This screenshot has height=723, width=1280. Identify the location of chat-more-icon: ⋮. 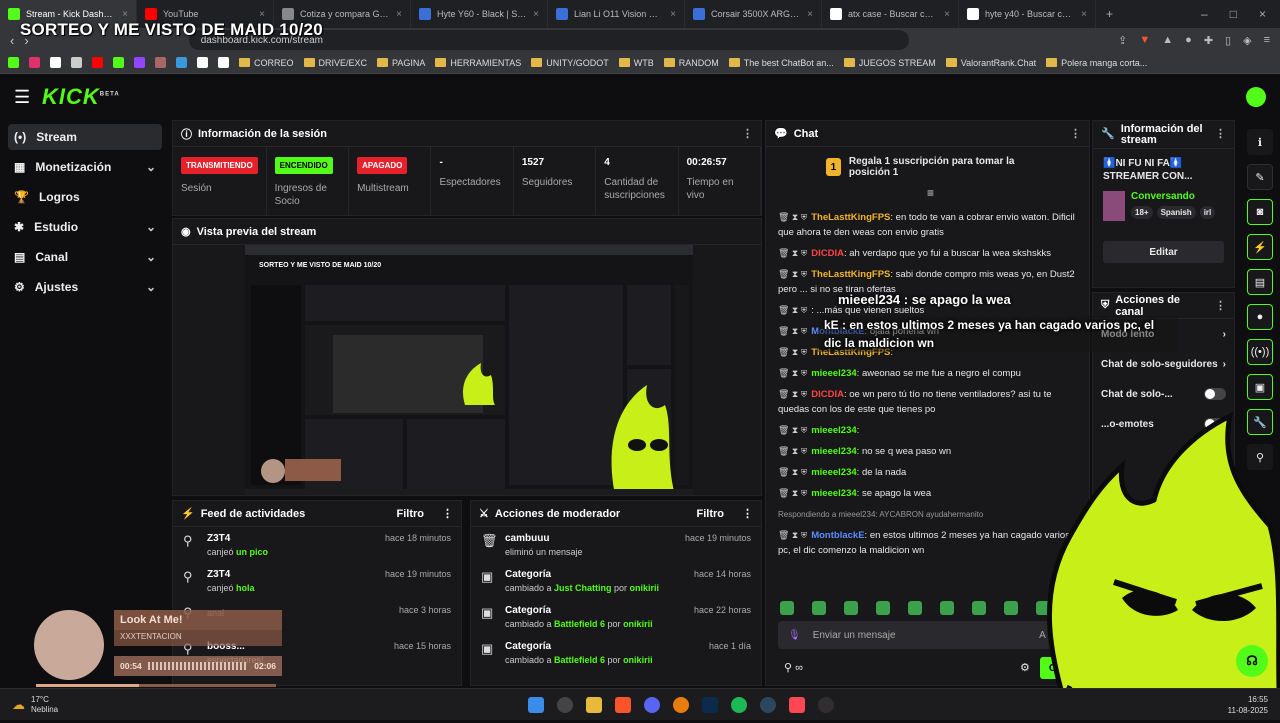
(1075, 133).